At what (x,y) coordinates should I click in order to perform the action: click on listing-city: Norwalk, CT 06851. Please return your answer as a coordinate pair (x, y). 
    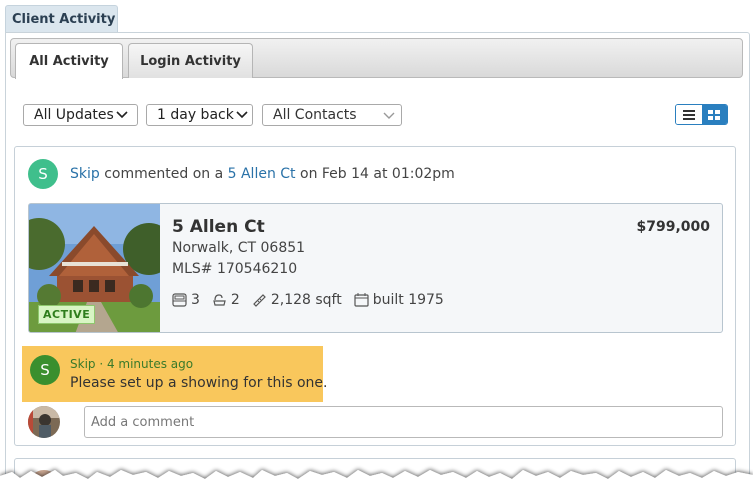
    Looking at the image, I should click on (239, 248).